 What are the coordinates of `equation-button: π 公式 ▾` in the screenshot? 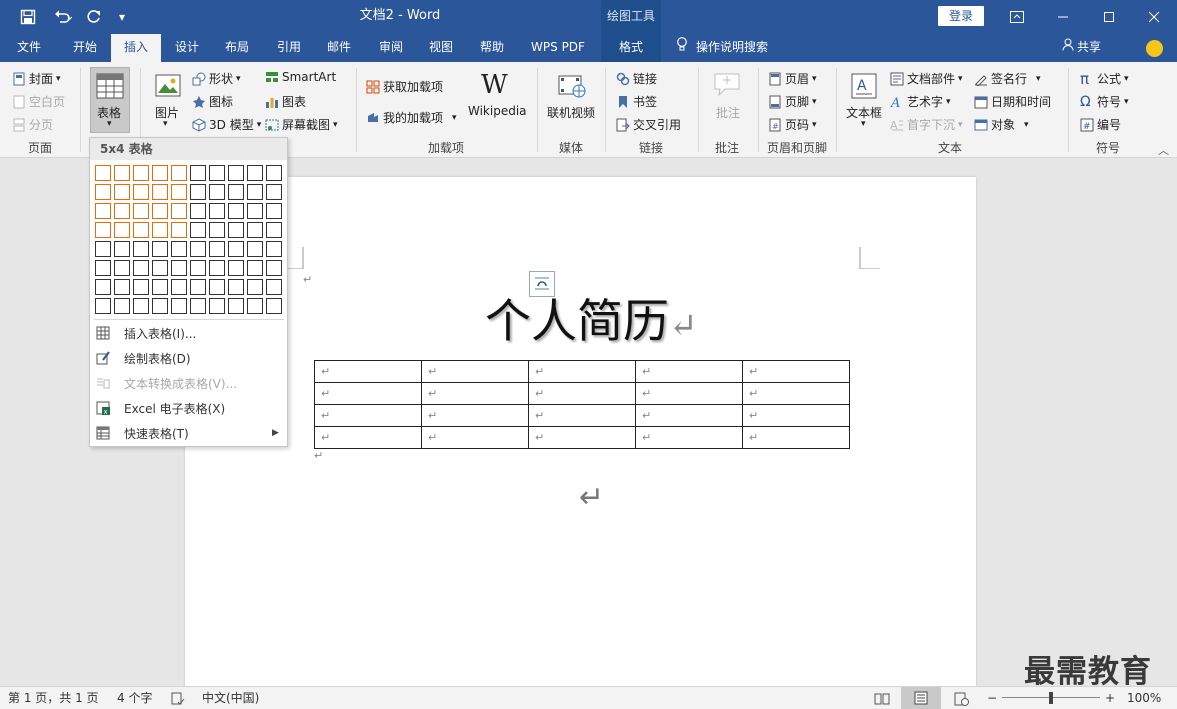 It's located at (1104, 78).